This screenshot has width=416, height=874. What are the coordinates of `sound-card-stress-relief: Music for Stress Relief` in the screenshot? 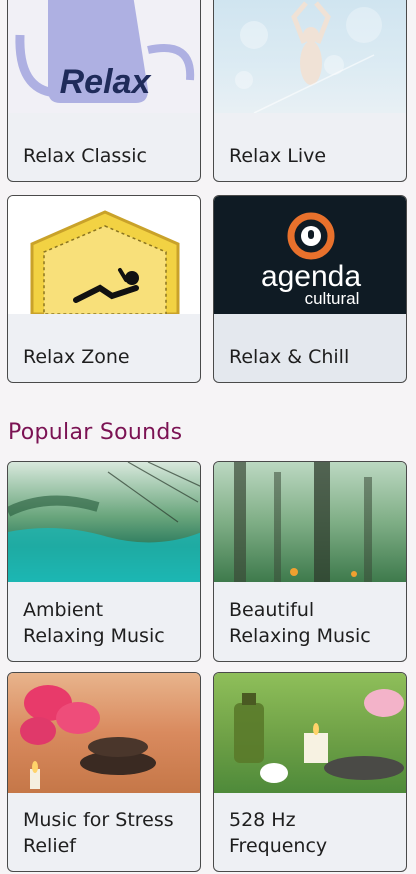 It's located at (104, 772).